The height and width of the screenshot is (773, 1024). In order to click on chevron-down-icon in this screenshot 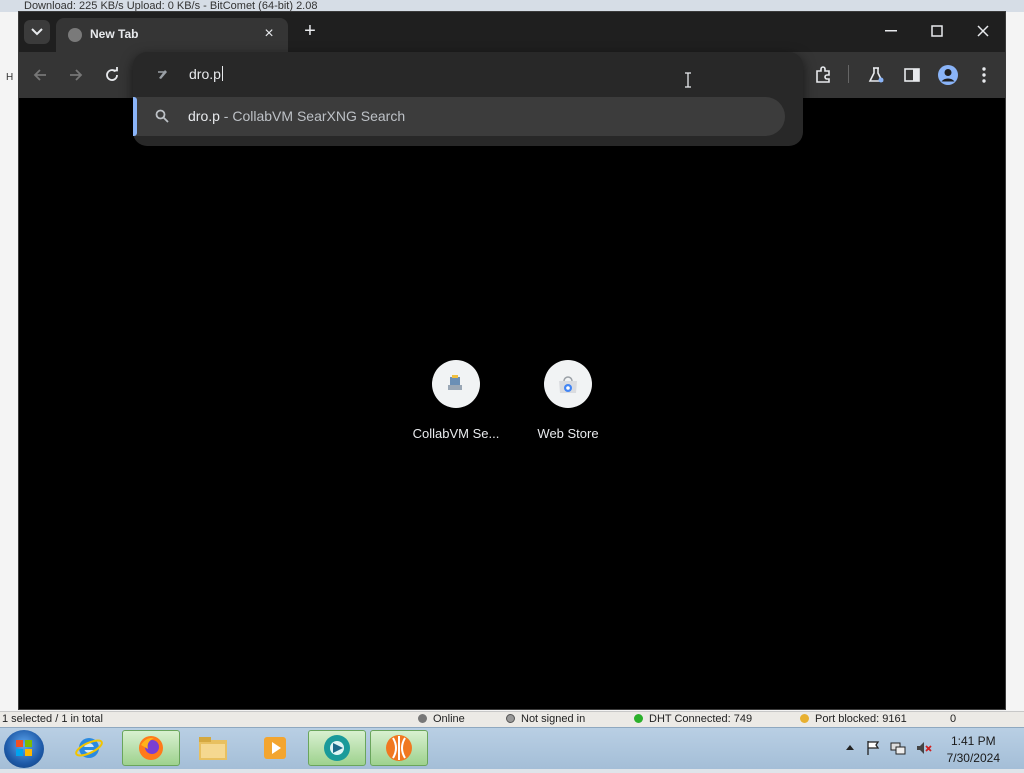, I will do `click(37, 32)`.